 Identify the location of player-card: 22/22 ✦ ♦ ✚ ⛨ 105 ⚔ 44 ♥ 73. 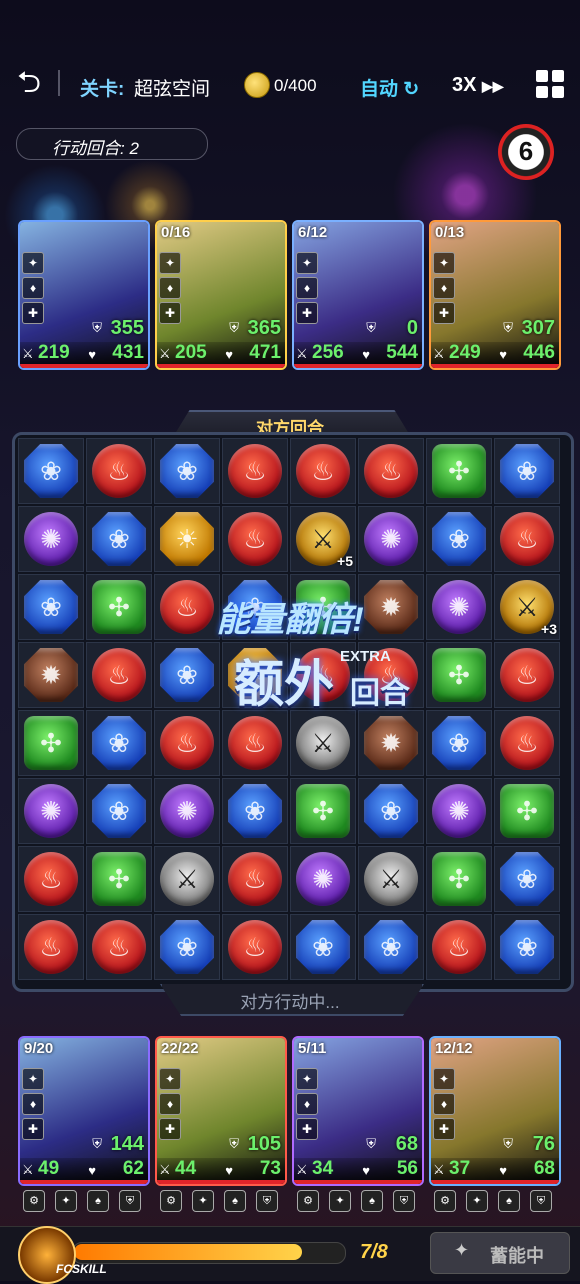
(221, 1111).